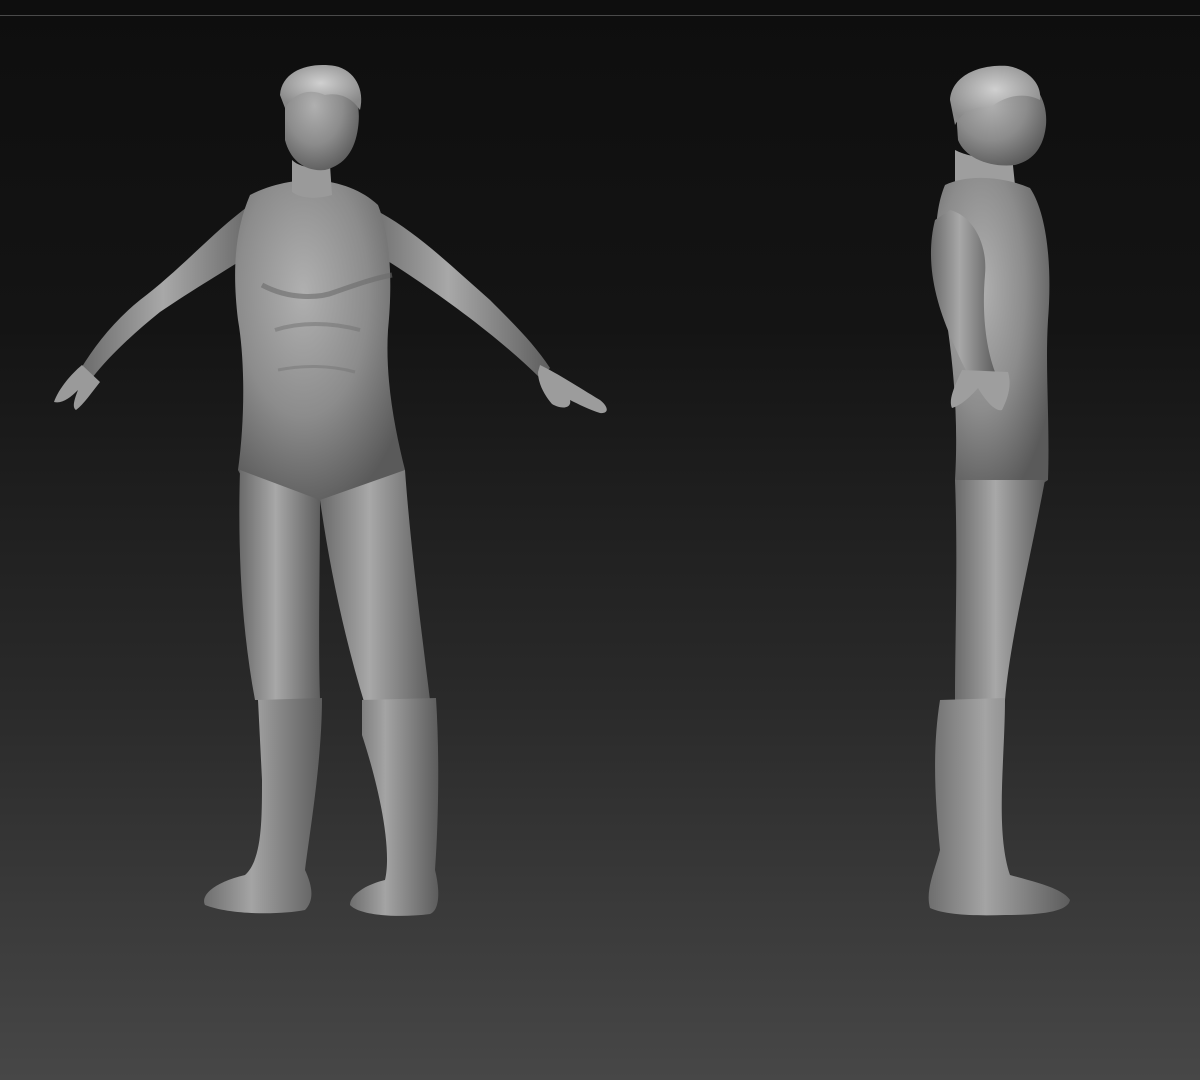 The image size is (1200, 1080). Describe the element at coordinates (375, 587) in the screenshot. I see `front-right-leg` at that location.